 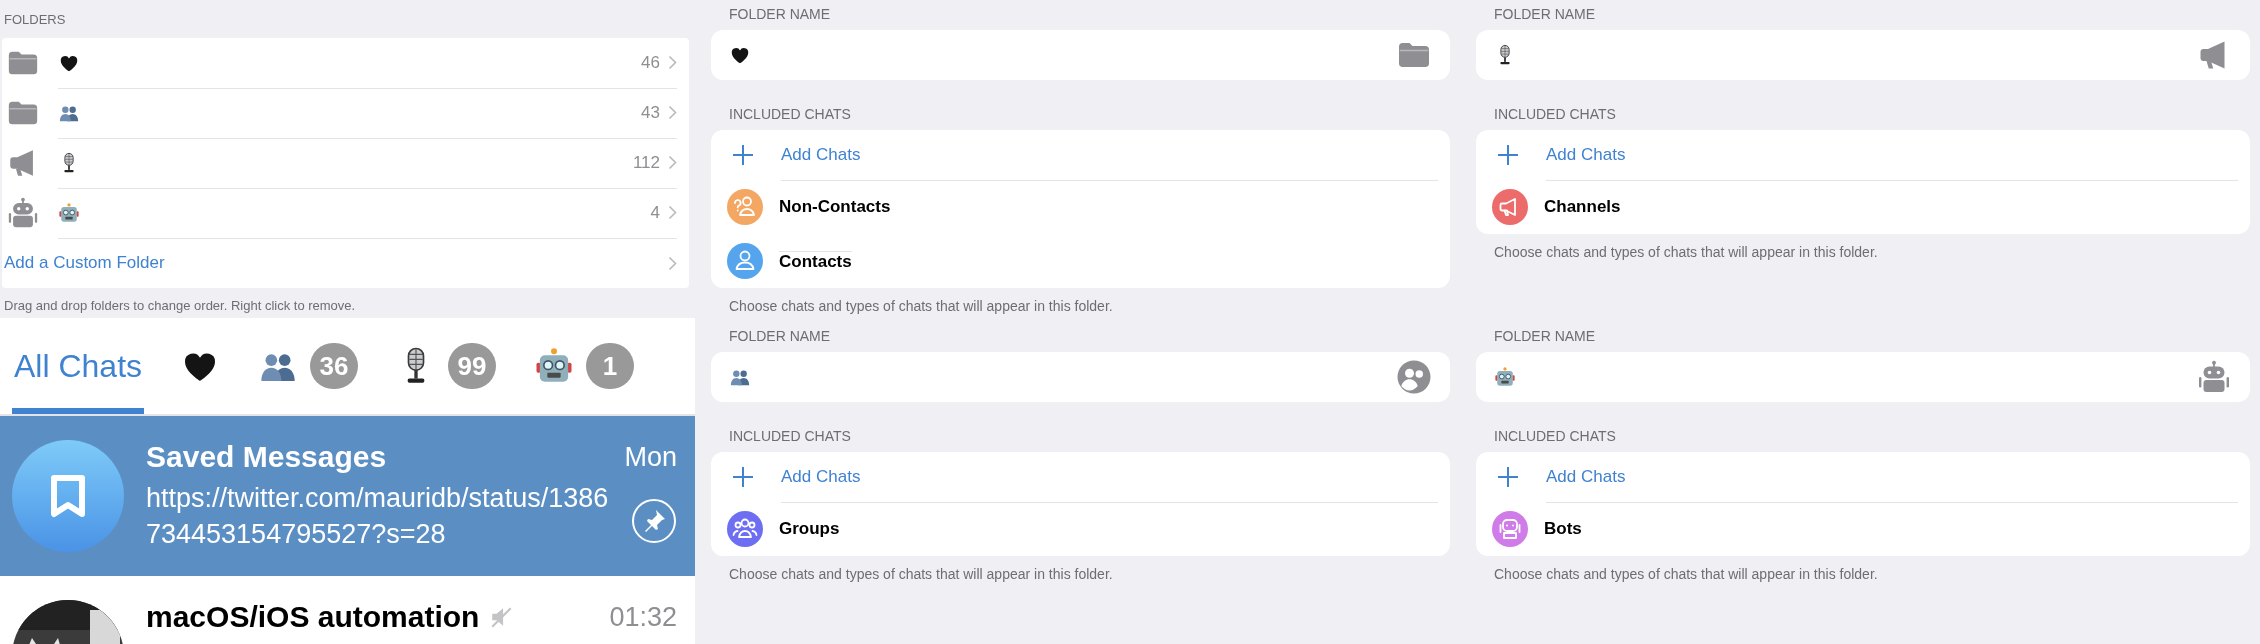 I want to click on section-label: FOLDERS, so click(x=35, y=20).